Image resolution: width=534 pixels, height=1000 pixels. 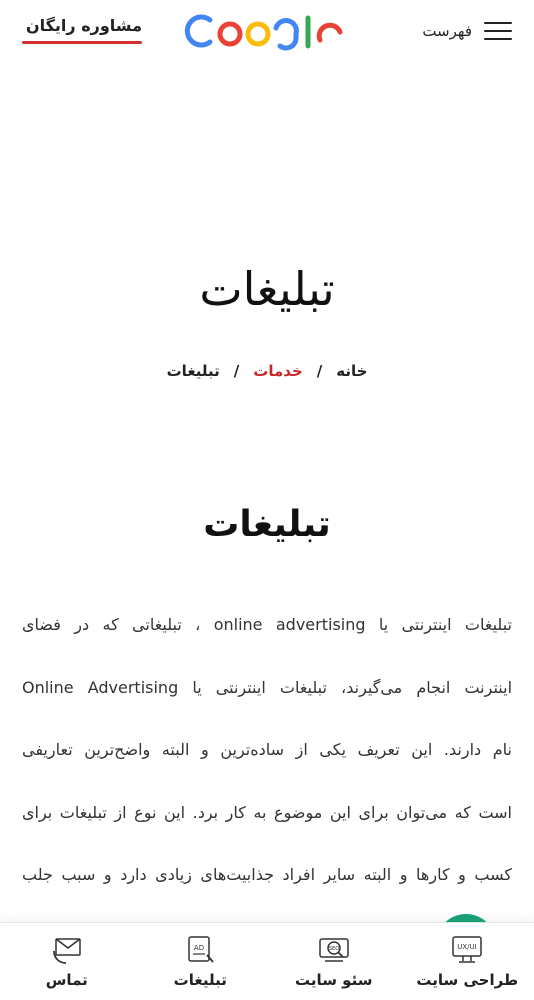 I want to click on envelope-phone-icon, so click(x=66, y=950).